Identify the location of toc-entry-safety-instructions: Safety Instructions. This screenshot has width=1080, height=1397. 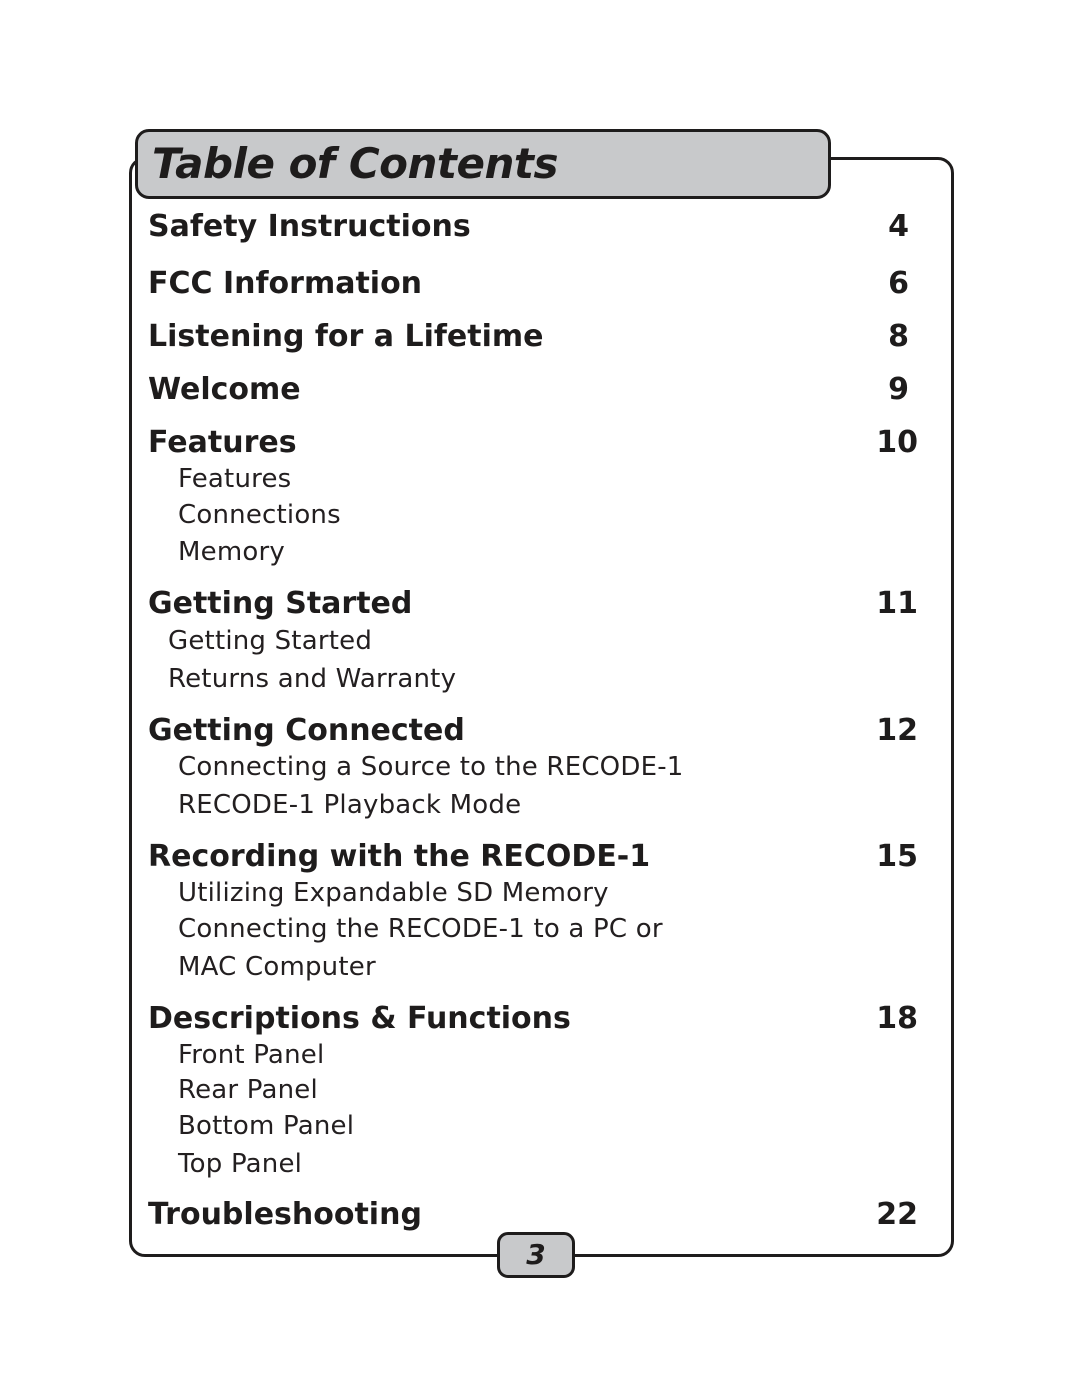
(309, 227).